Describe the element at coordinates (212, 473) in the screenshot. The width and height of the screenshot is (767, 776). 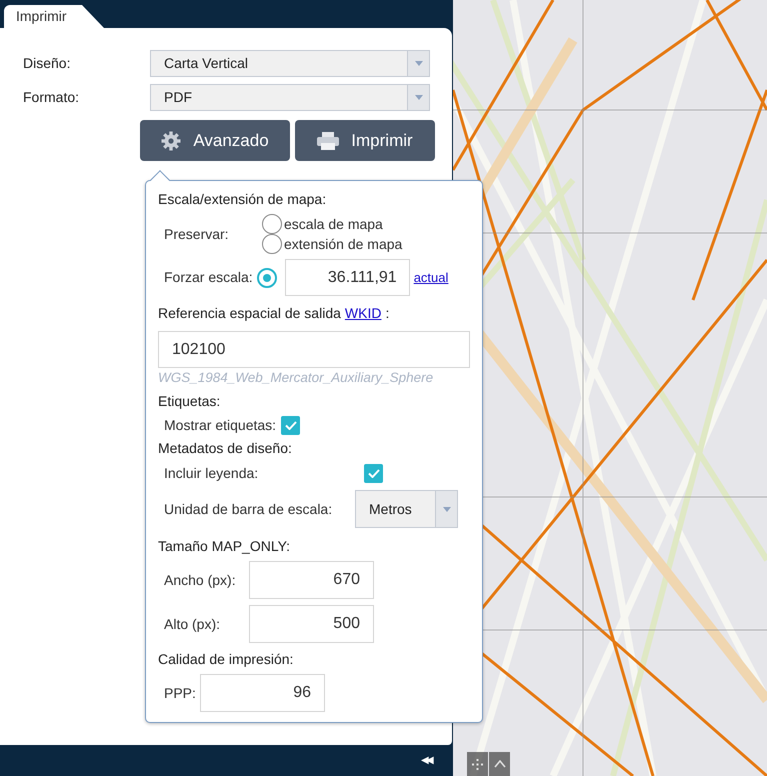
I see `checkbox-label: Incluir leyenda:` at that location.